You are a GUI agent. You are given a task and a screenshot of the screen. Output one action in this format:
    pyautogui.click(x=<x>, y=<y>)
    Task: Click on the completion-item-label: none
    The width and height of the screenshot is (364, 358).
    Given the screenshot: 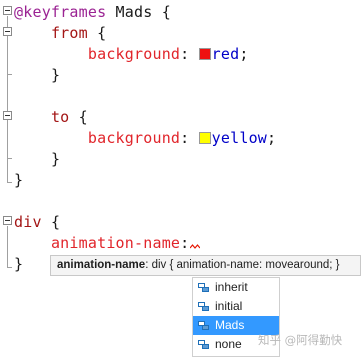 What is the action you would take?
    pyautogui.click(x=228, y=344)
    